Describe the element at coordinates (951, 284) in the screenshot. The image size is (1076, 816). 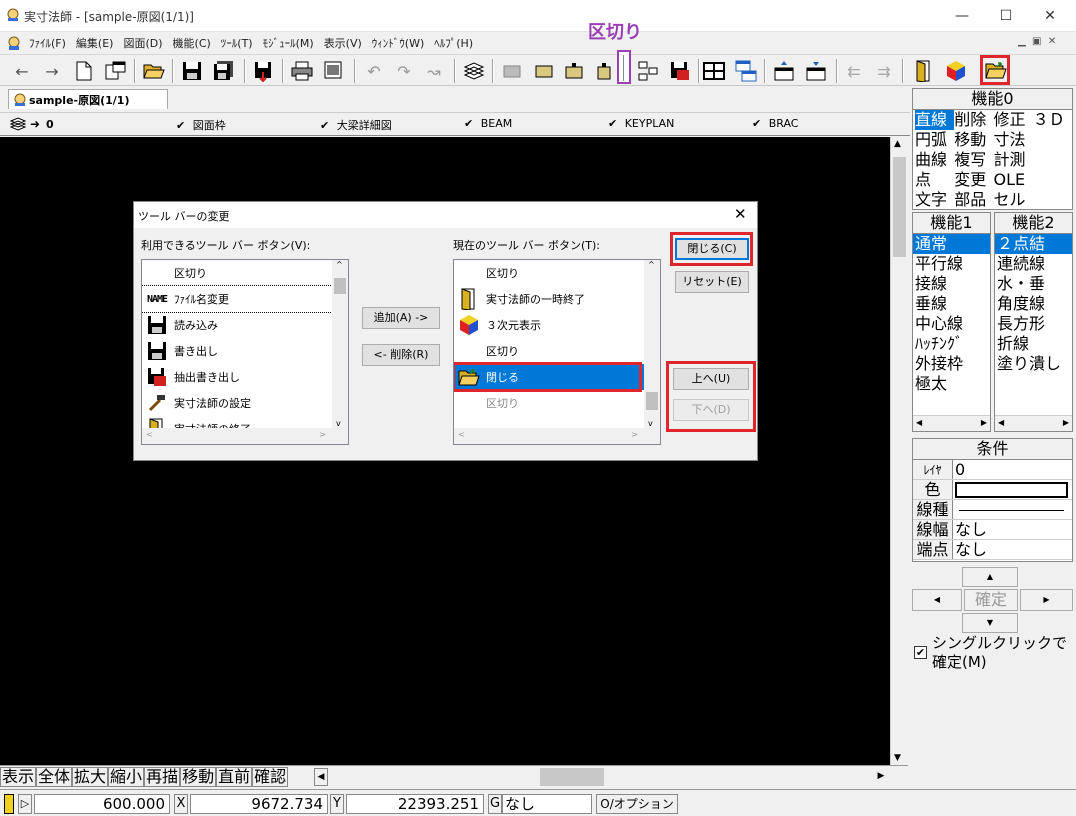
I see `func1-item: 接線` at that location.